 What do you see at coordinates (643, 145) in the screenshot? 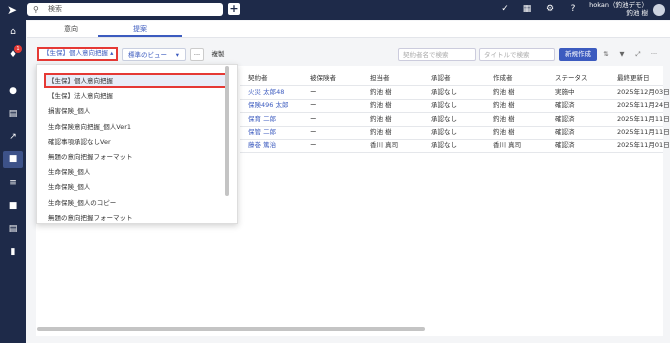
I see `table-cell: 2025年11月01日` at bounding box center [643, 145].